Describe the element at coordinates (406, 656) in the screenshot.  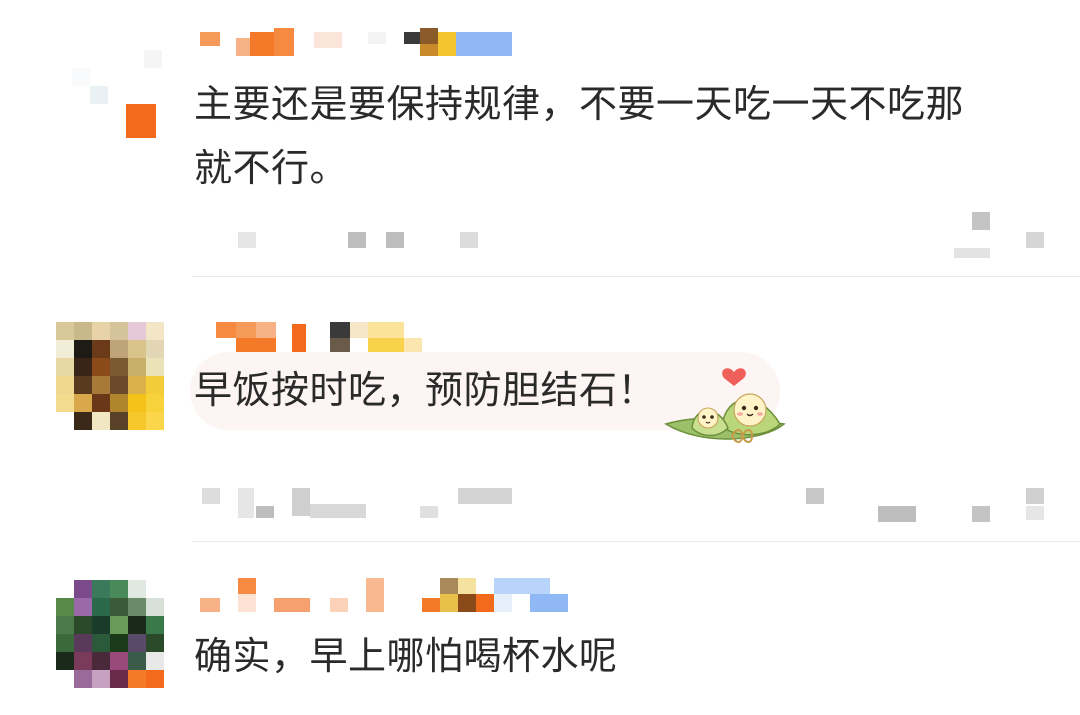
I see `comment-text: 确实，早上哪怕喝杯水呢` at that location.